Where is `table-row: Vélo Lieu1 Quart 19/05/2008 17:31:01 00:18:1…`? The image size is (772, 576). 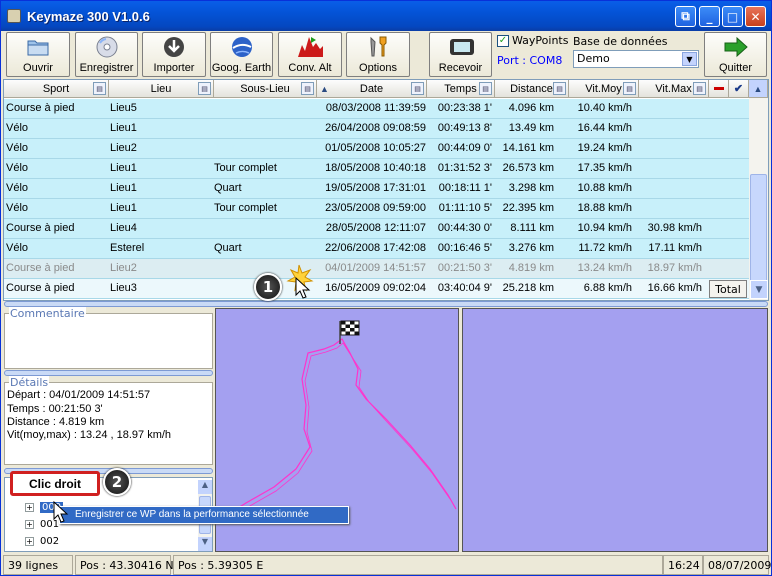
table-row: Vélo Lieu1 Quart 19/05/2008 17:31:01 00:18:1… is located at coordinates (376, 189).